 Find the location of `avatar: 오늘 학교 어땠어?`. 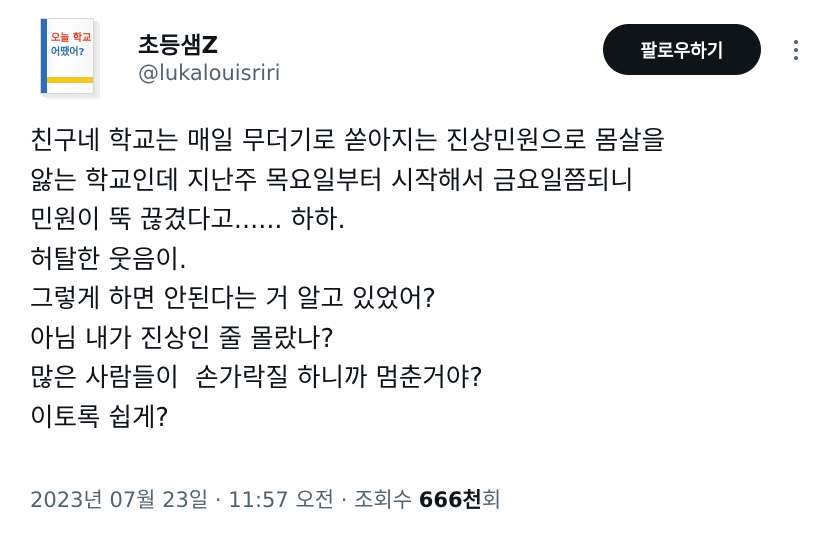

avatar: 오늘 학교 어땠어? is located at coordinates (67, 56).